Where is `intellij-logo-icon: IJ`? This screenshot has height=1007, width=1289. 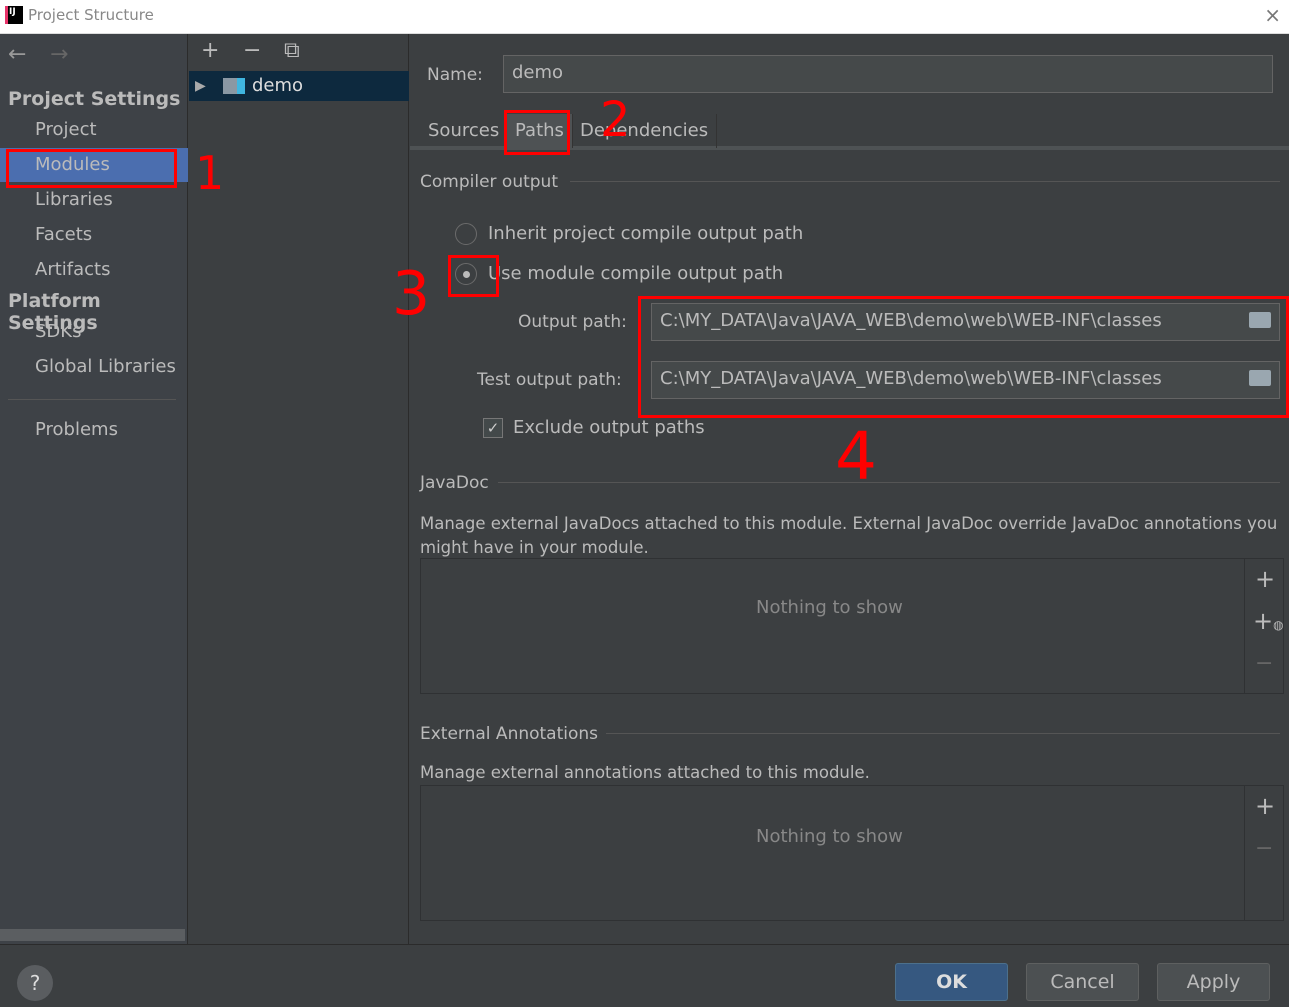
intellij-logo-icon: IJ is located at coordinates (14, 15).